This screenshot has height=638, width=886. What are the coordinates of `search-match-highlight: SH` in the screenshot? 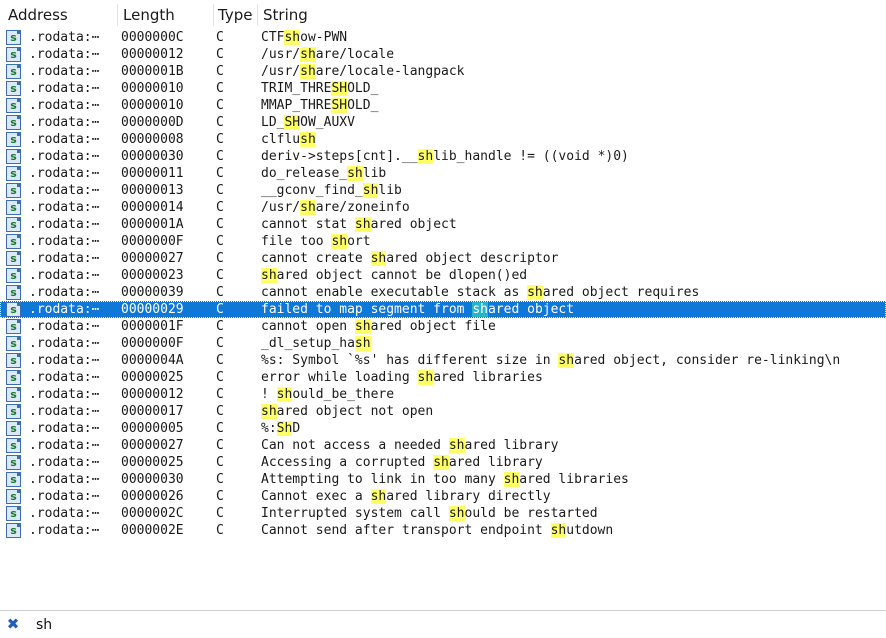 It's located at (339, 88).